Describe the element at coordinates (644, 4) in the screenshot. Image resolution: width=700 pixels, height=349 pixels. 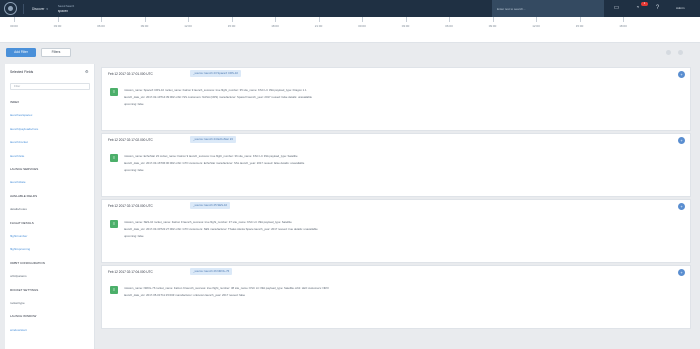
I see `notification-badge: 1` at that location.